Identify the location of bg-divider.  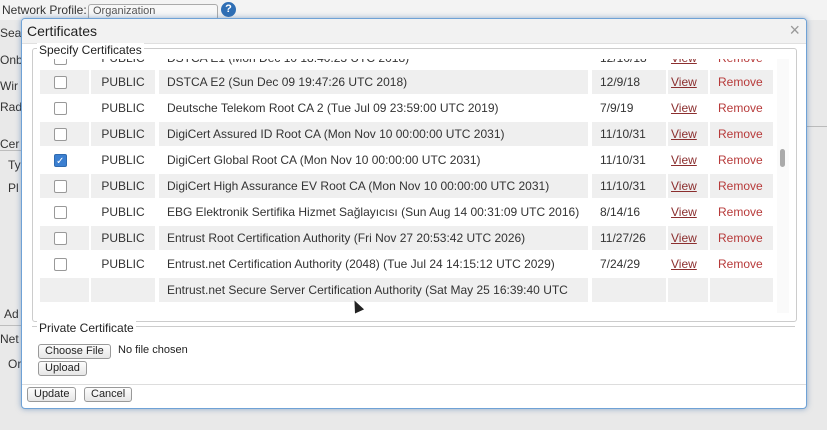
(10, 325).